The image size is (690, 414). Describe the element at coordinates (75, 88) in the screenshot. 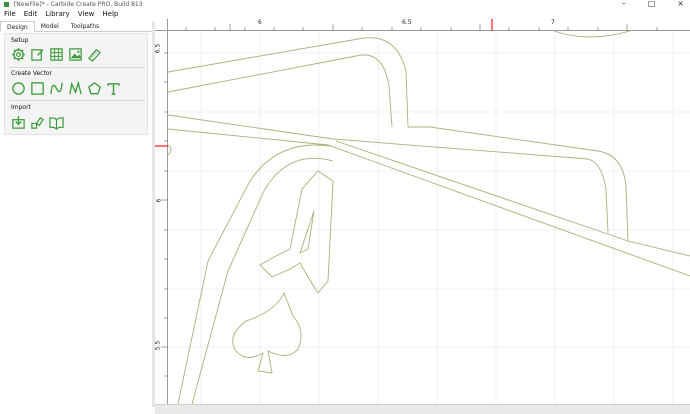

I see `polyline-icon` at that location.